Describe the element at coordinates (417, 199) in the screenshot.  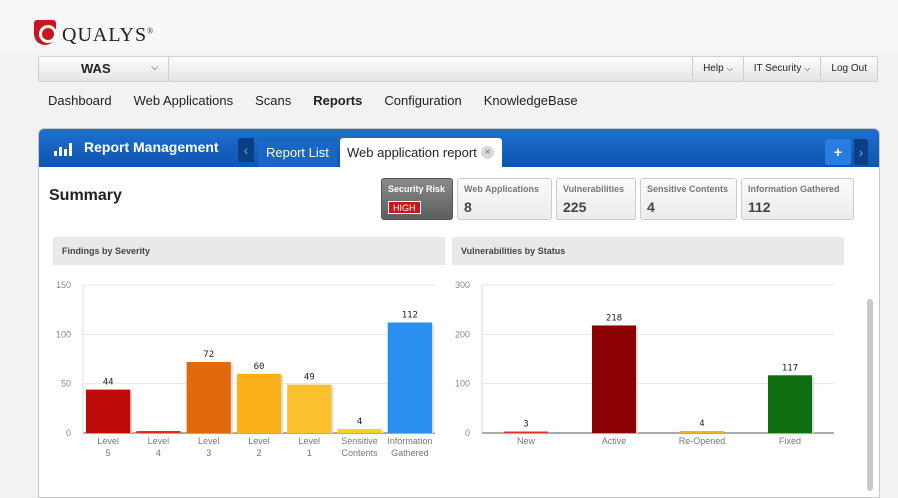
I see `security-risk-card: Security Risk HIGH` at that location.